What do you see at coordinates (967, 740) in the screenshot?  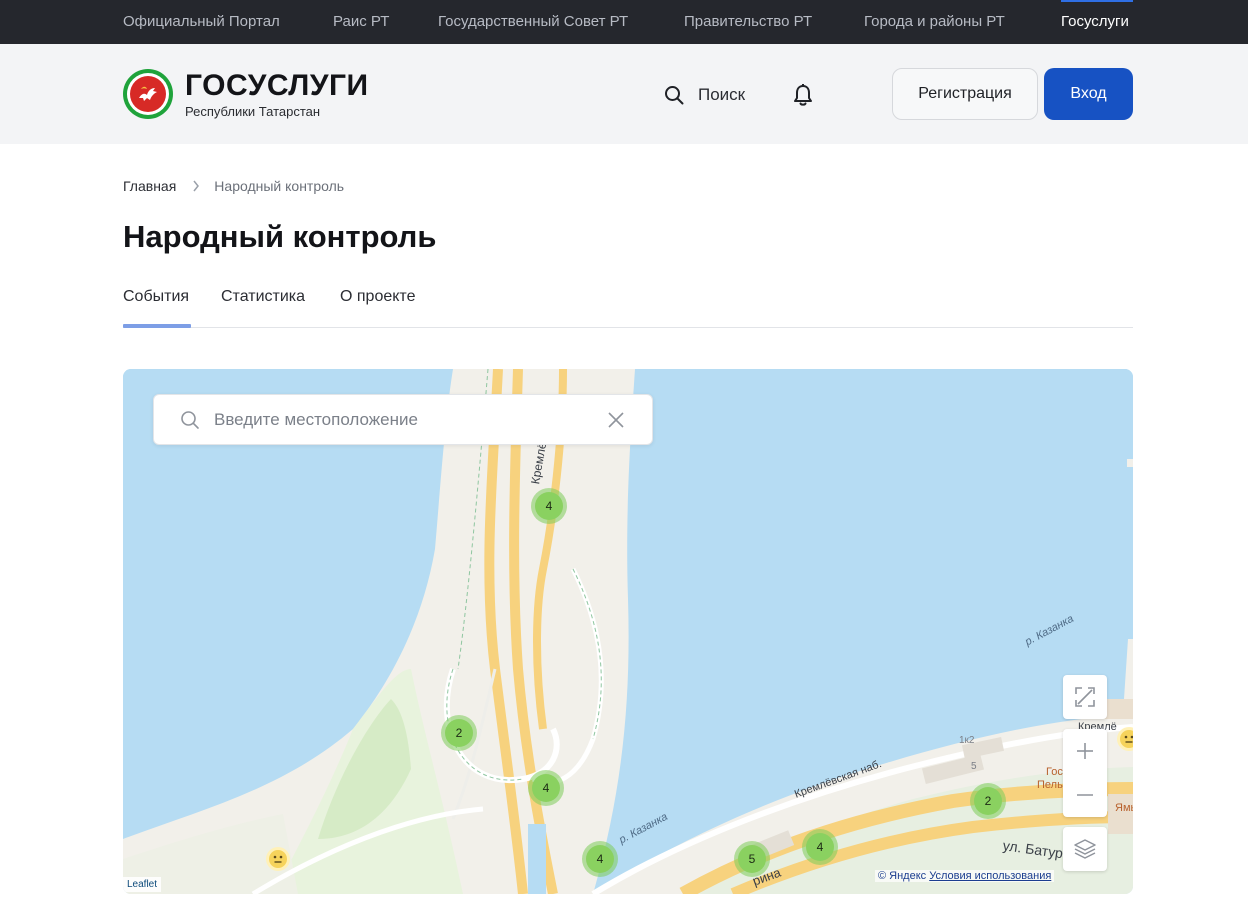 I see `building-number: 1к2` at bounding box center [967, 740].